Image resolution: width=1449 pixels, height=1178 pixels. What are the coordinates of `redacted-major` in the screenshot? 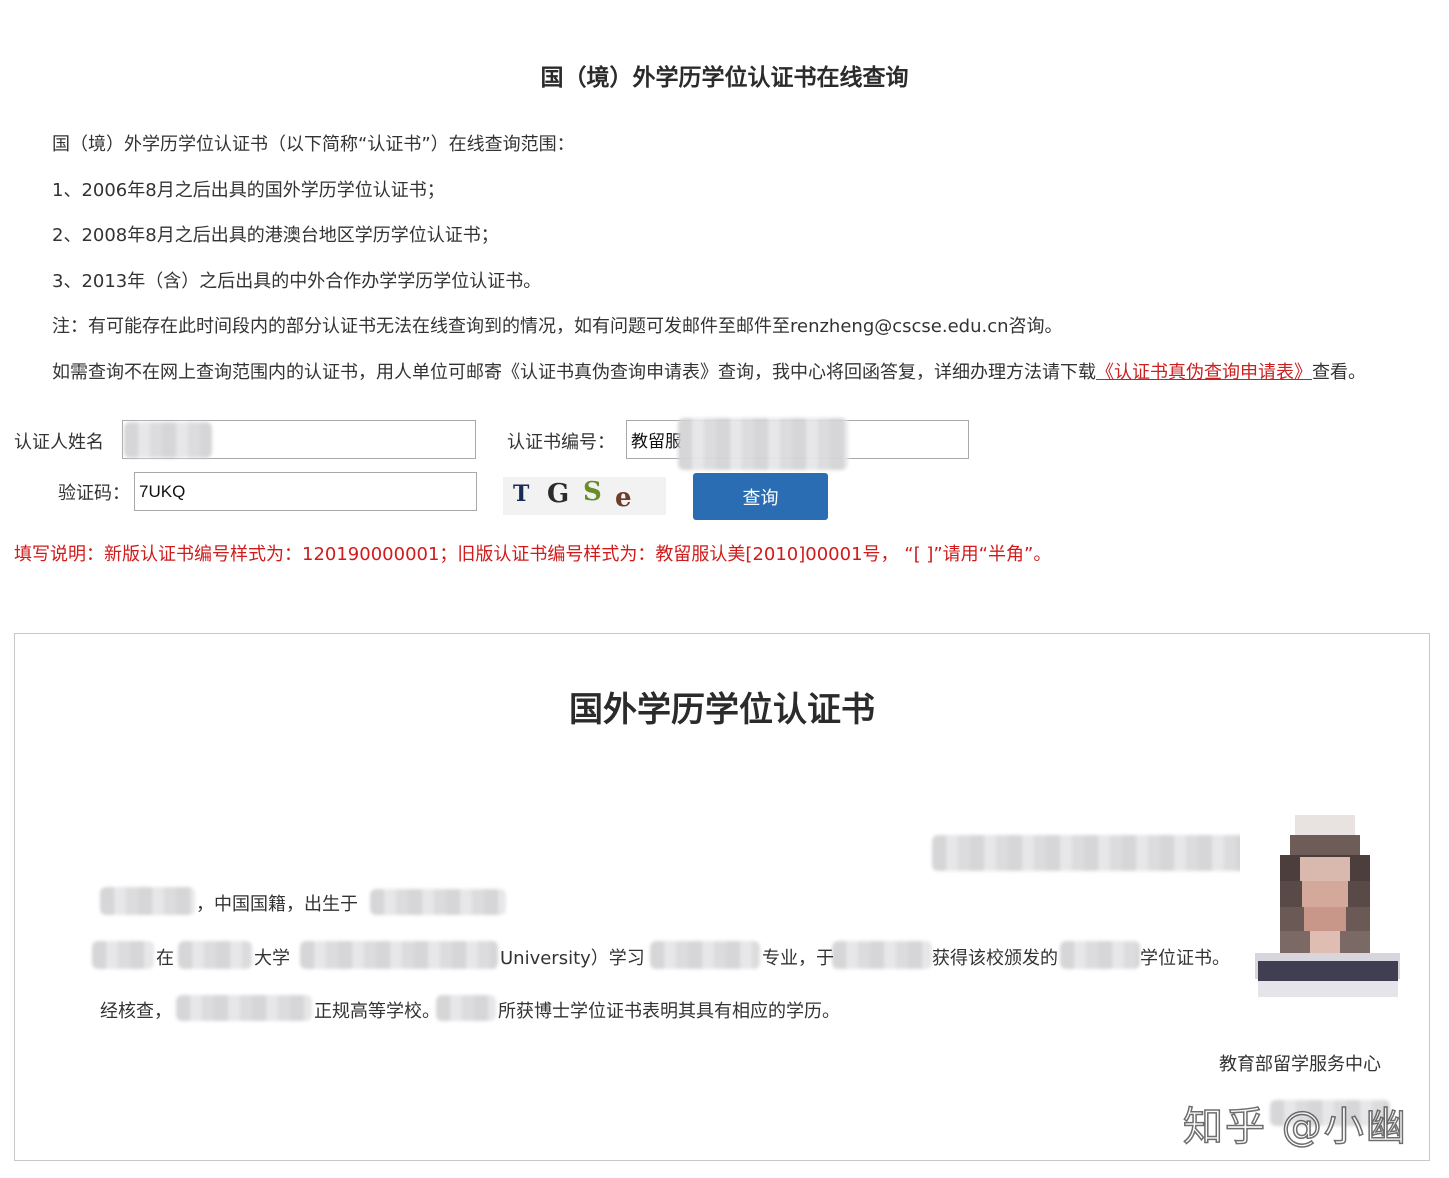 It's located at (705, 955).